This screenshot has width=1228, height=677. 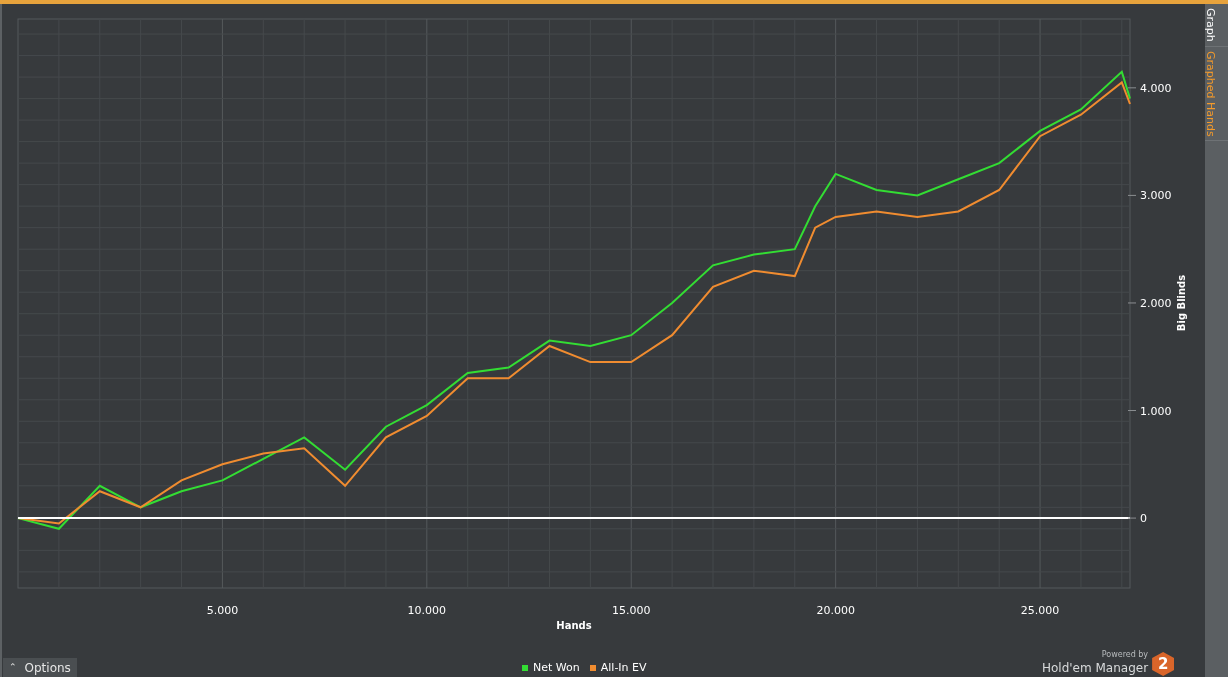 I want to click on x-axis-title: Hands, so click(x=574, y=625).